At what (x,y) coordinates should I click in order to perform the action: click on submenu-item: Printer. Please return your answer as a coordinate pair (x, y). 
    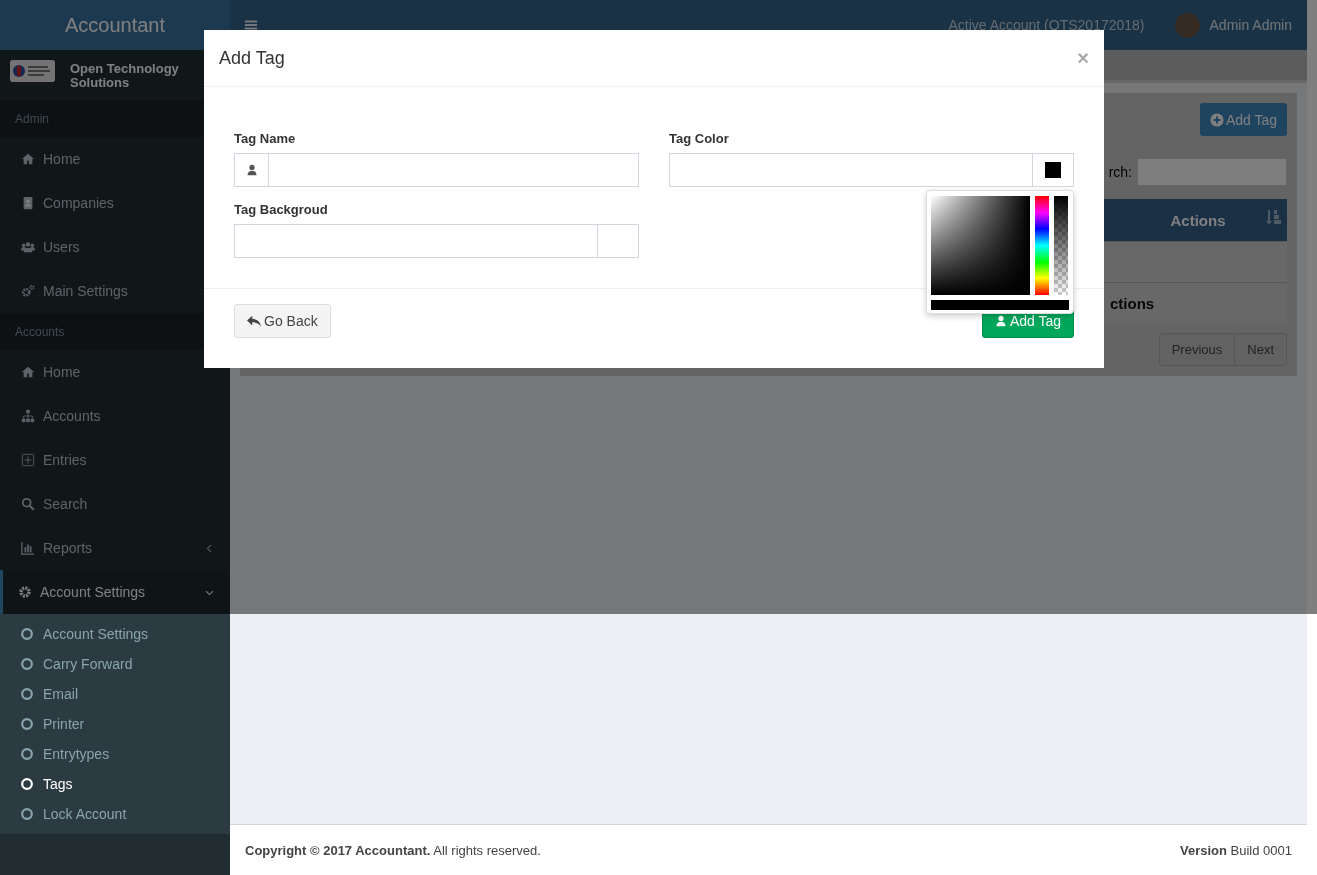
    Looking at the image, I should click on (116, 724).